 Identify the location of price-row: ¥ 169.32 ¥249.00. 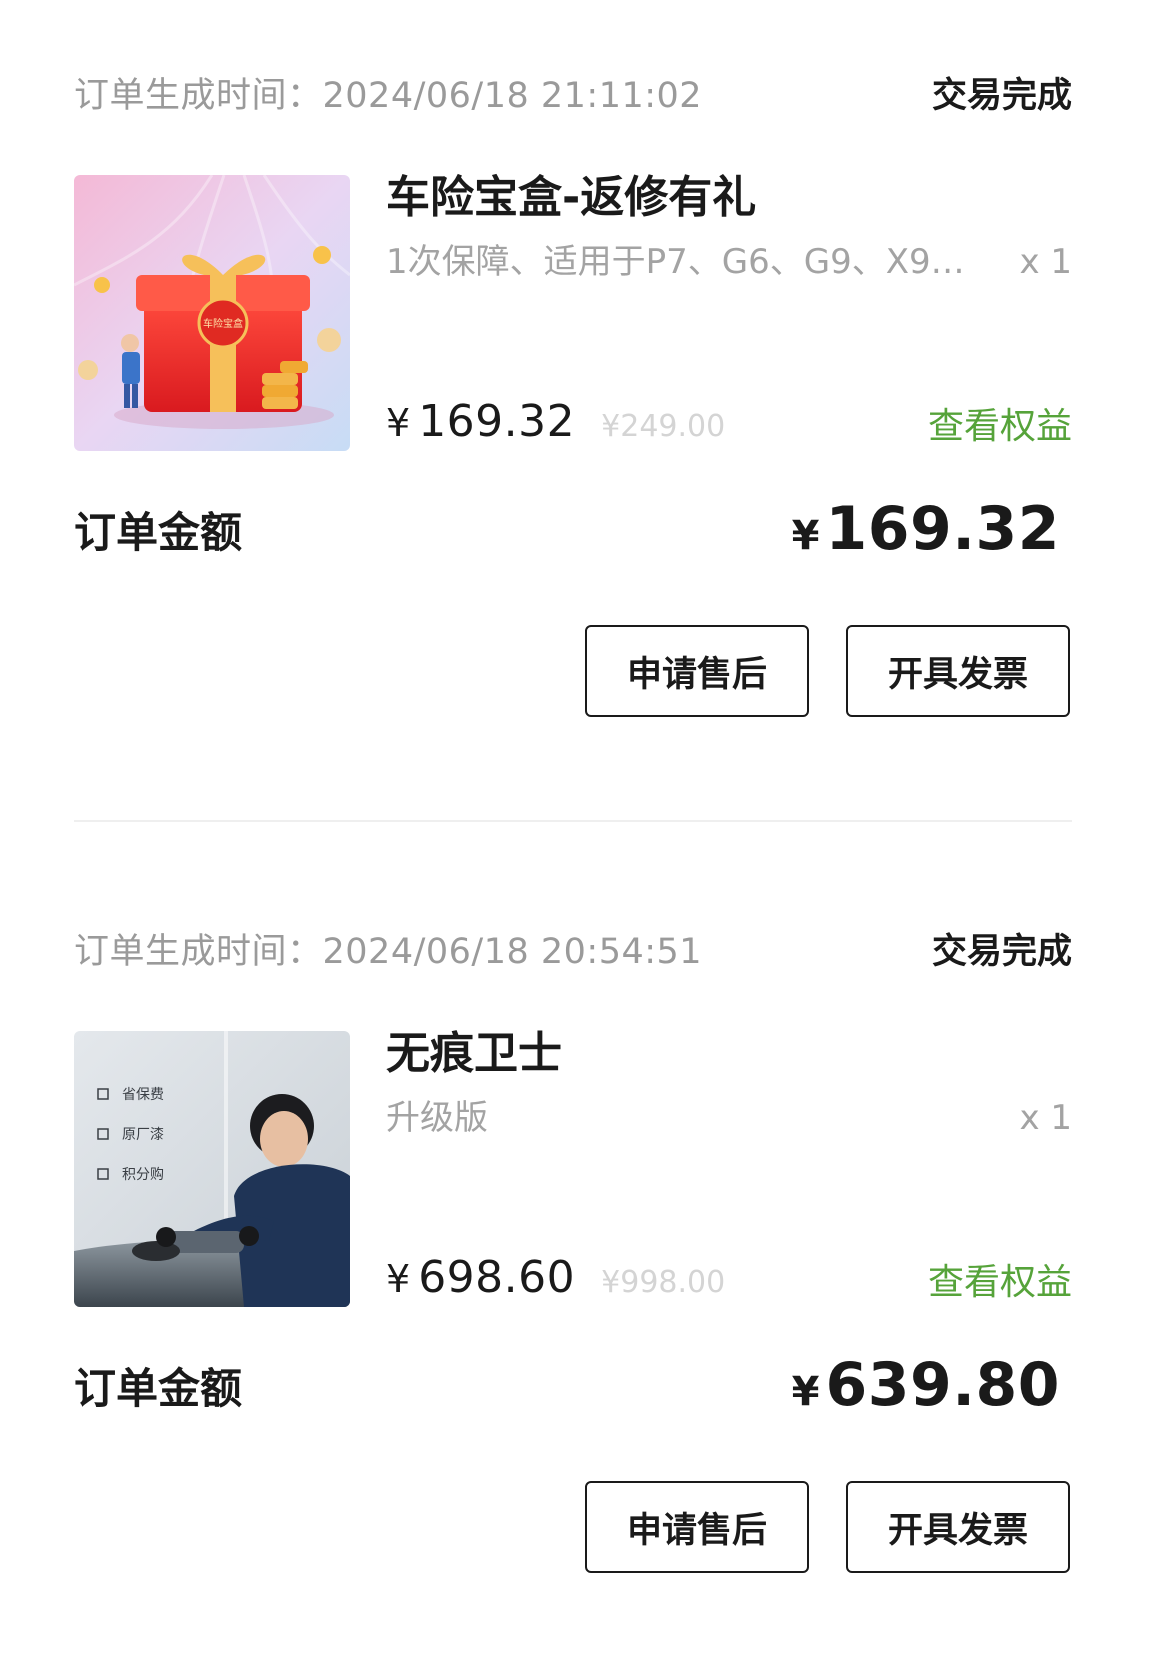
(555, 421).